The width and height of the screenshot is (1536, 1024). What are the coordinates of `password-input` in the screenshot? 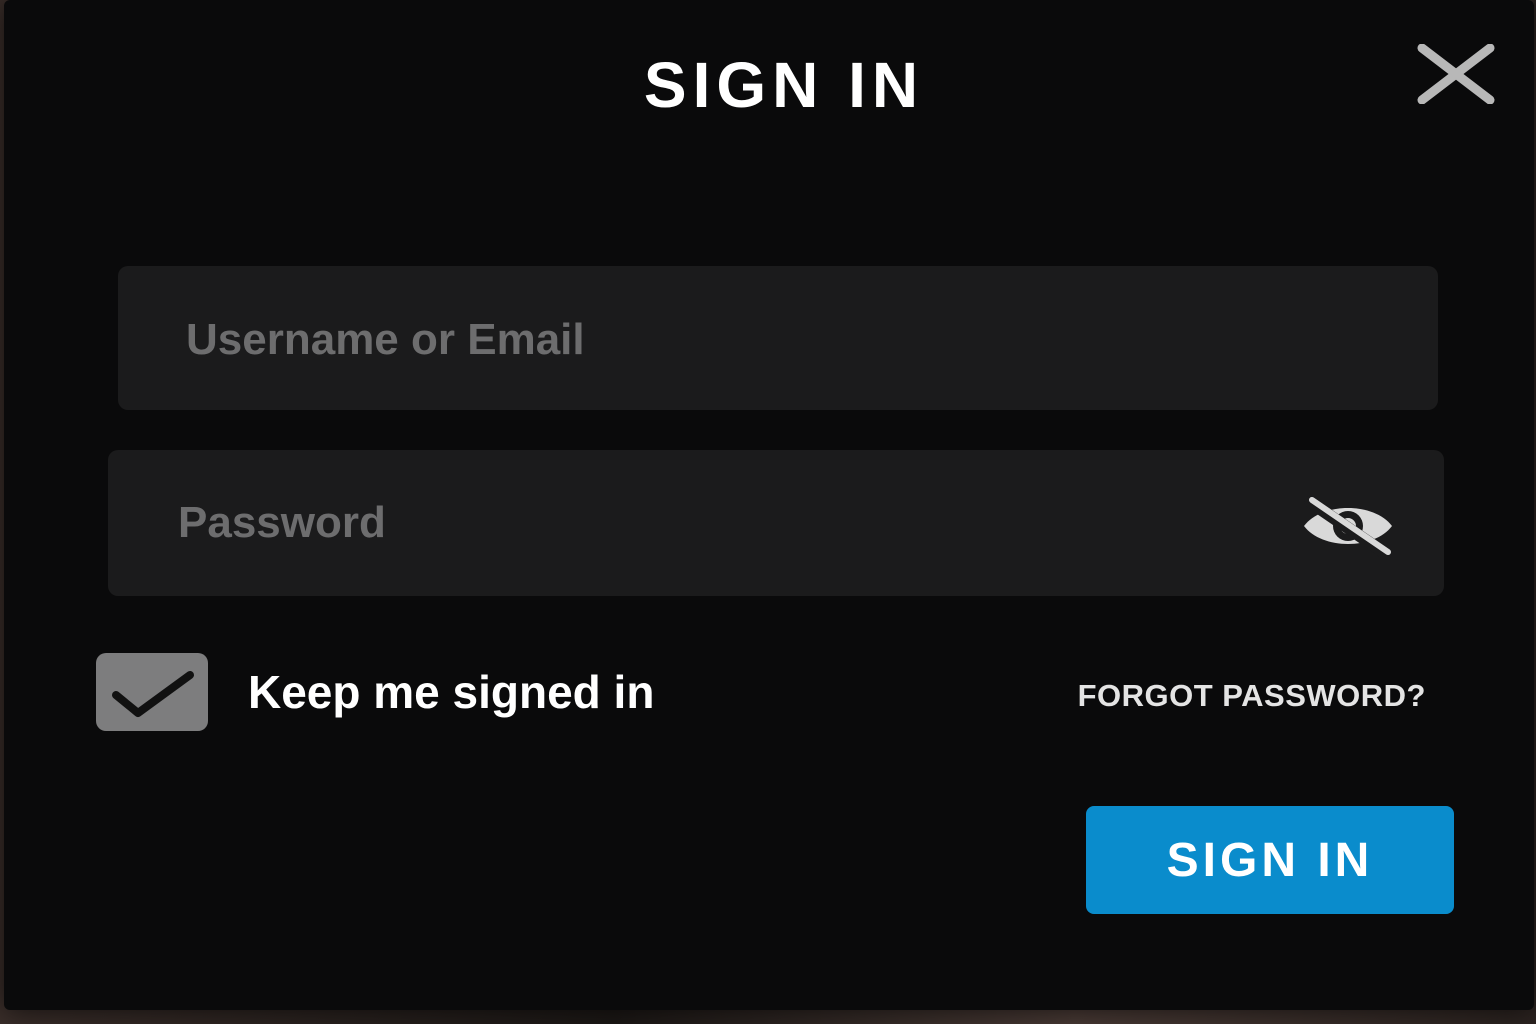 It's located at (776, 523).